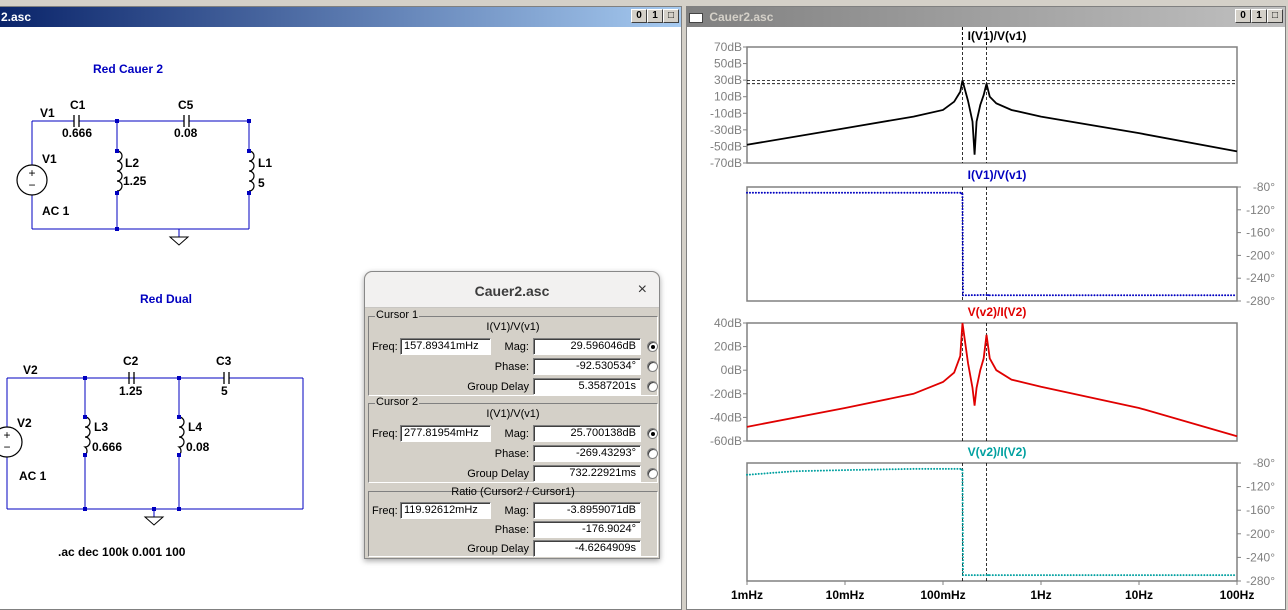 This screenshot has width=1288, height=610. Describe the element at coordinates (87, 436) in the screenshot. I see `inductor-l3` at that location.